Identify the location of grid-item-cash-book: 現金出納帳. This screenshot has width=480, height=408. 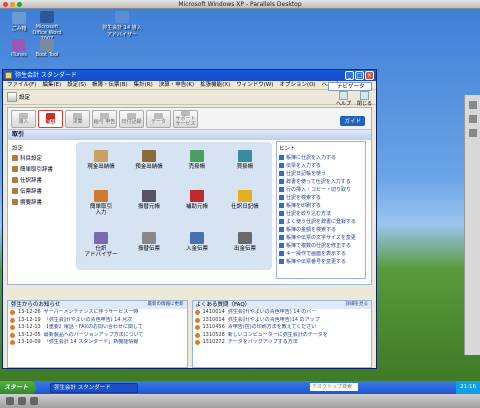
(101, 160).